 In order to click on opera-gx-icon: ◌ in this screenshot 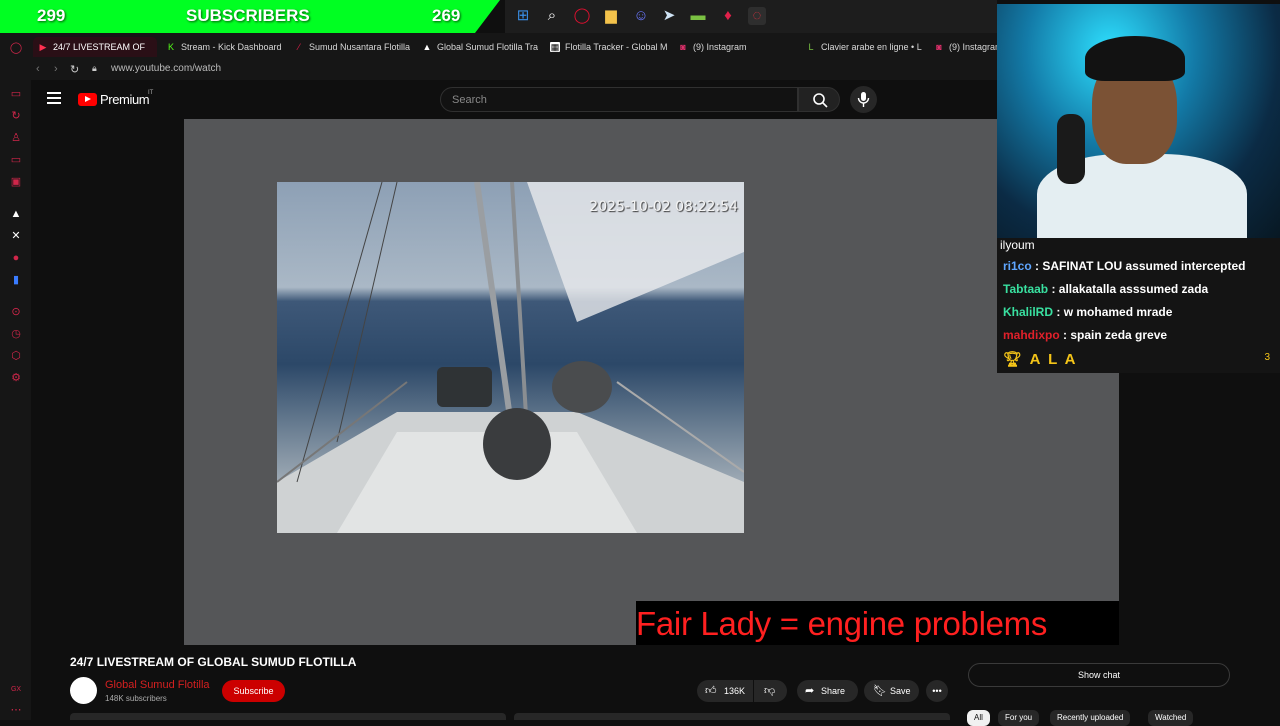, I will do `click(757, 16)`.